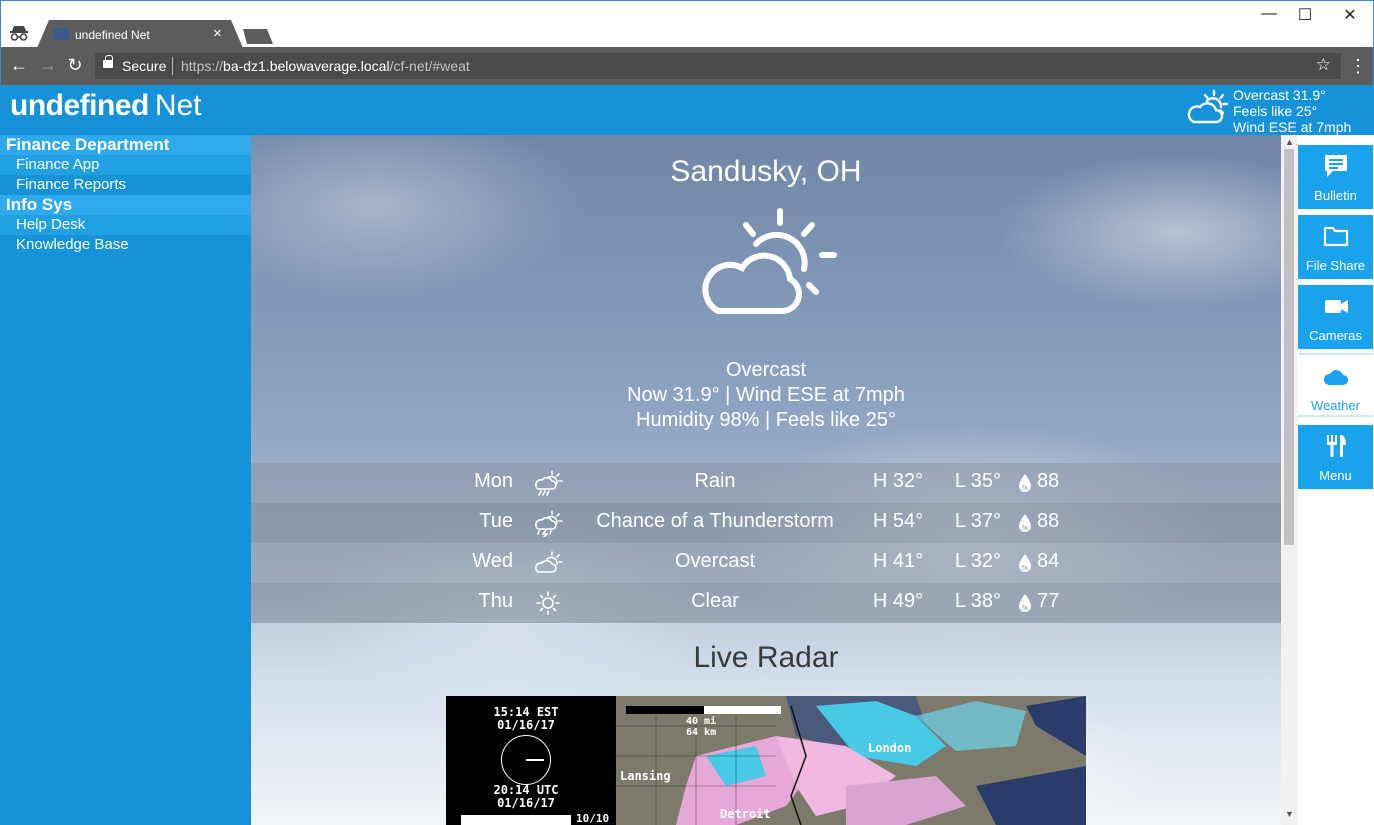  I want to click on humidity-line: Humidity 98% | Feels like 25°, so click(766, 420).